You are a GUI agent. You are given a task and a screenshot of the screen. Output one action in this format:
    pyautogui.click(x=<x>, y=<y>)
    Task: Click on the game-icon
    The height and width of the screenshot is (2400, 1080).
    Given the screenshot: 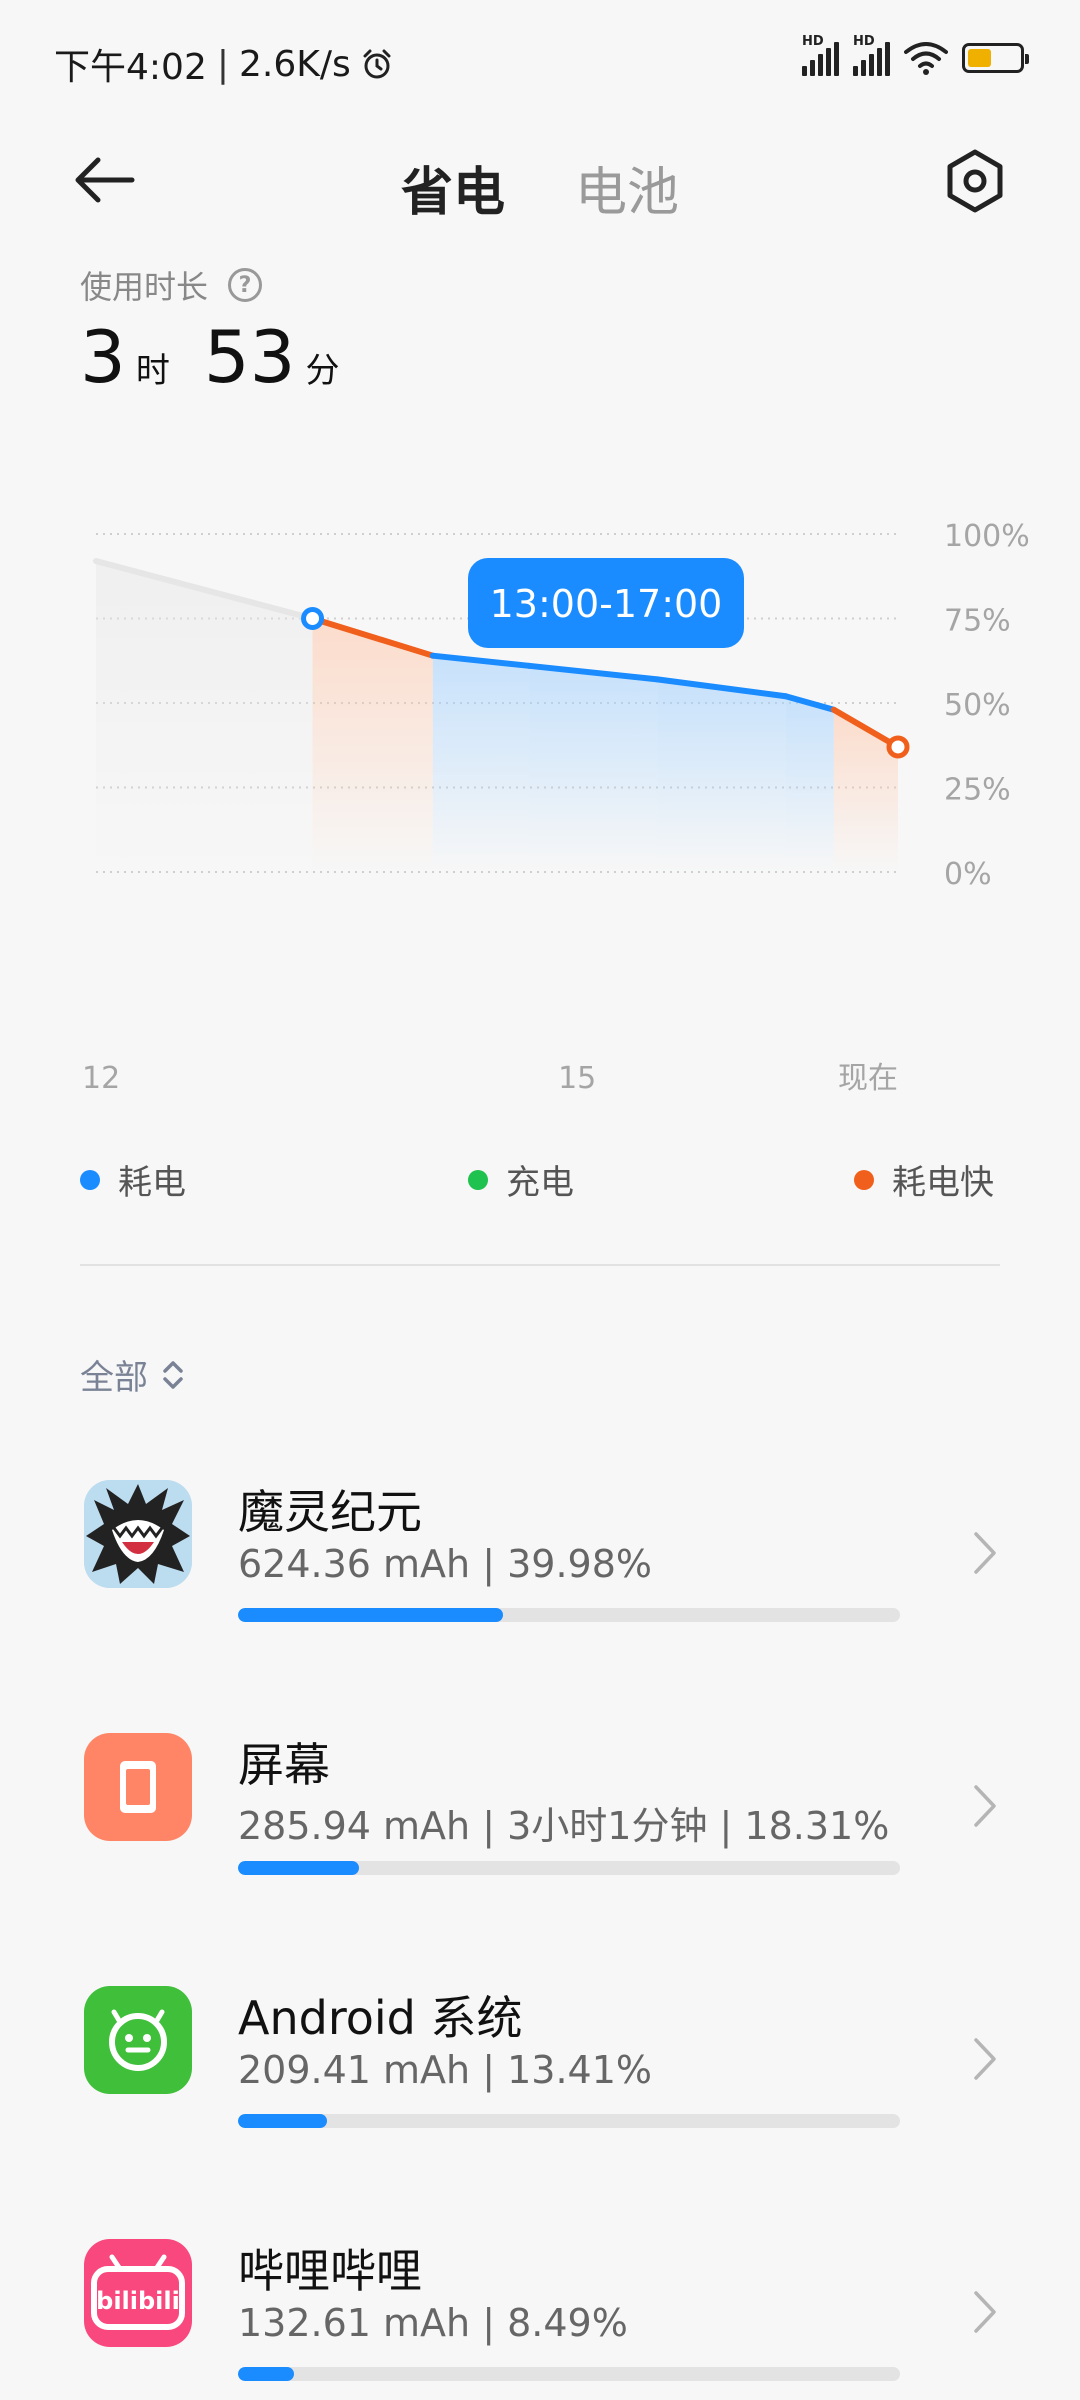 What is the action you would take?
    pyautogui.click(x=138, y=1534)
    